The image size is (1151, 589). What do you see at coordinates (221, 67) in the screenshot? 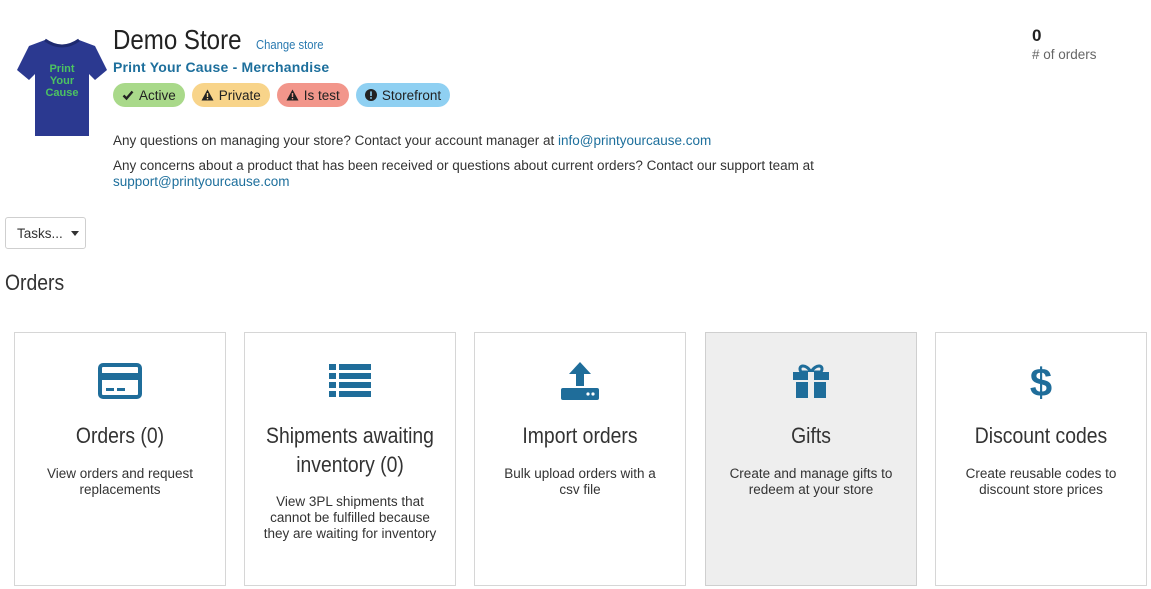
I see `store-subtitle: Print Your Cause - Merchandise` at bounding box center [221, 67].